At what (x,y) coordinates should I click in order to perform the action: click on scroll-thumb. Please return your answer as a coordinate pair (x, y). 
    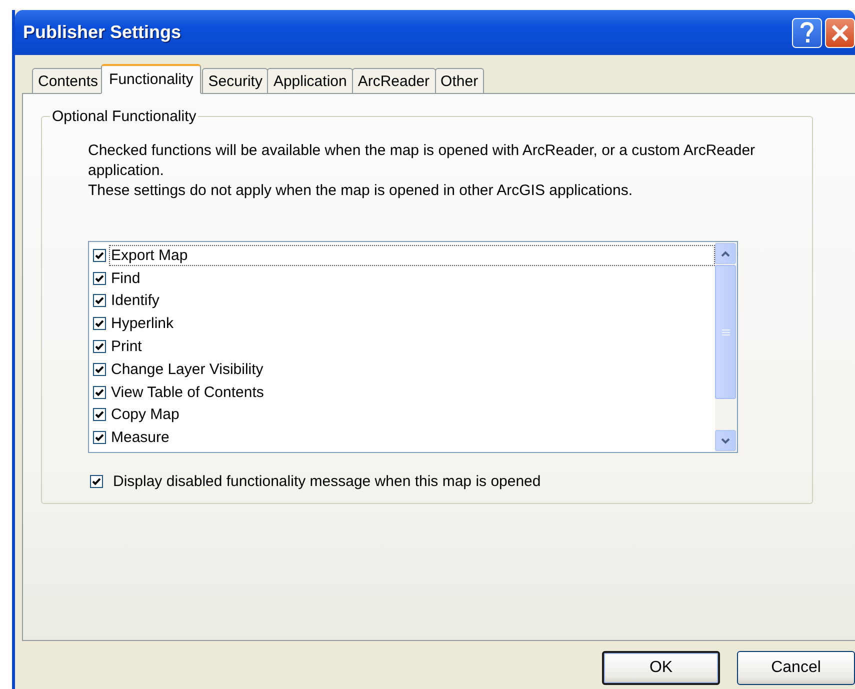
    Looking at the image, I should click on (725, 332).